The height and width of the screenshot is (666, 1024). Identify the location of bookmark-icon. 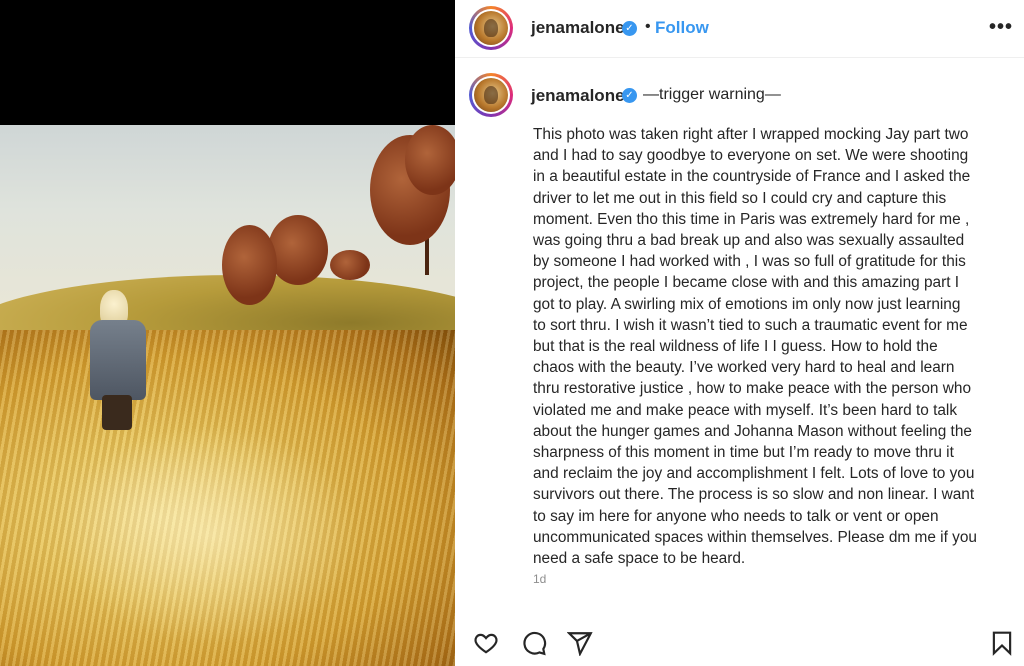
(1002, 643).